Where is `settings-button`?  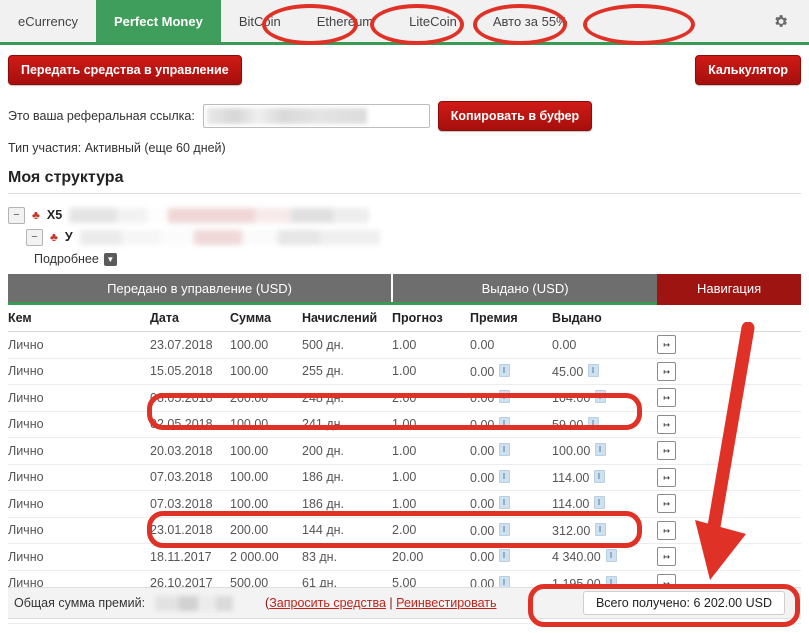 settings-button is located at coordinates (780, 21).